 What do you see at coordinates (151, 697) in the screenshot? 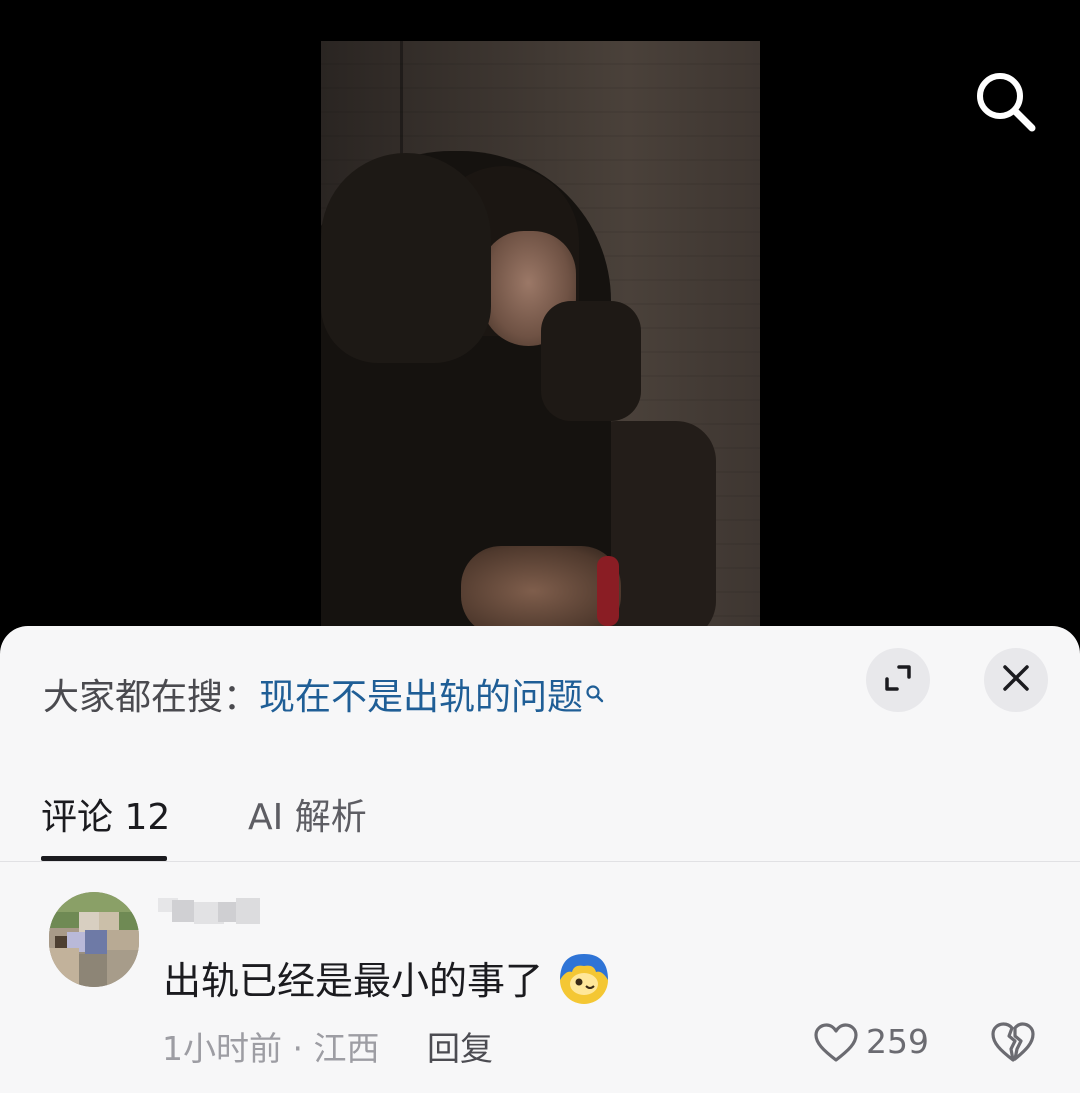
I see `trending-prefix: 大家都在搜：` at bounding box center [151, 697].